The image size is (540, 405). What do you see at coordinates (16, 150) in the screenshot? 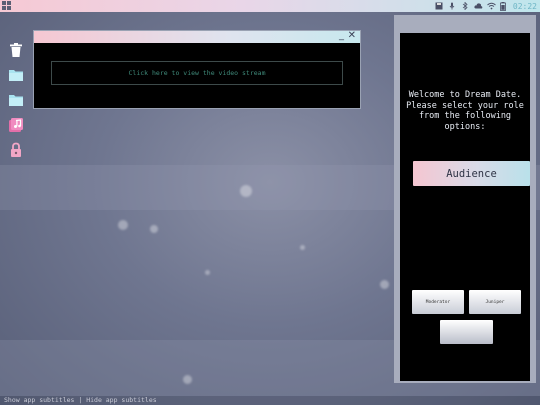
I see `lock-icon` at bounding box center [16, 150].